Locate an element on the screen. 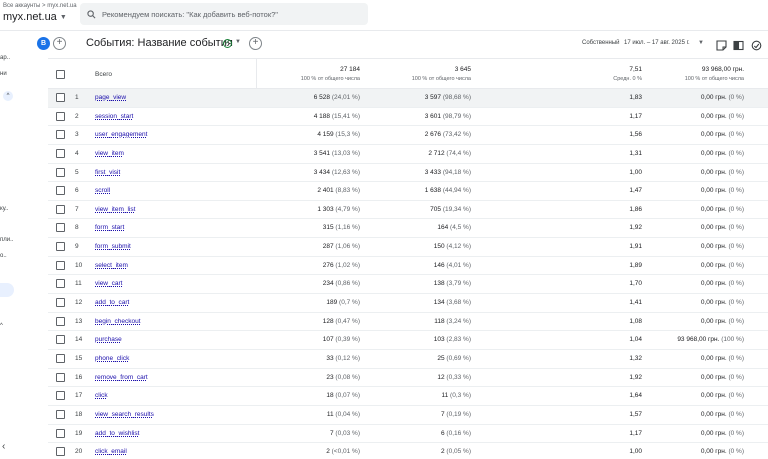 This screenshot has height=459, width=768. select-all-checkbox is located at coordinates (60, 74).